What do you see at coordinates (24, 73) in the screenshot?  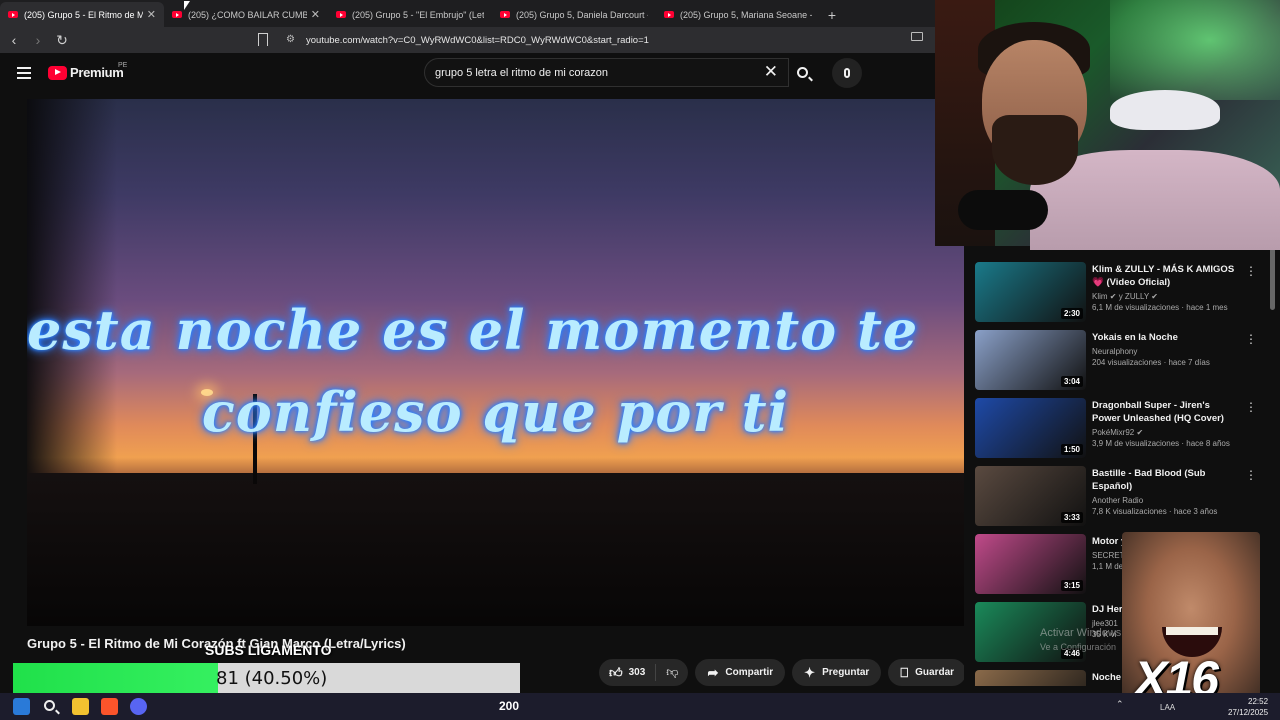 I see `menu-icon` at bounding box center [24, 73].